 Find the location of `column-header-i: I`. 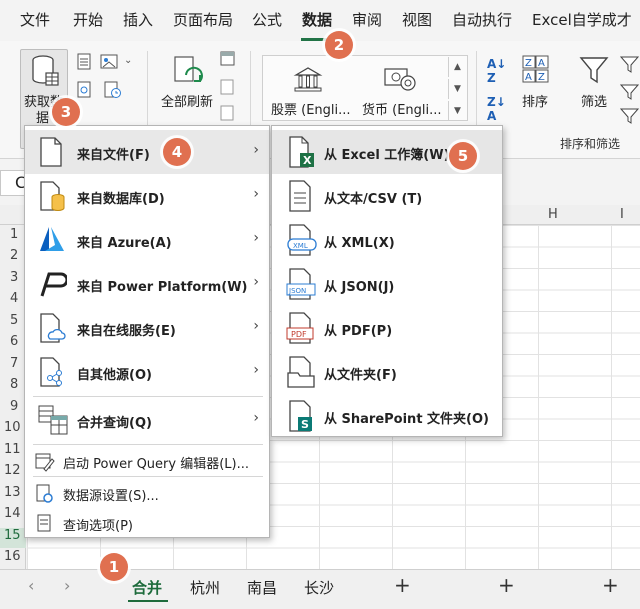

column-header-i: I is located at coordinates (622, 214).